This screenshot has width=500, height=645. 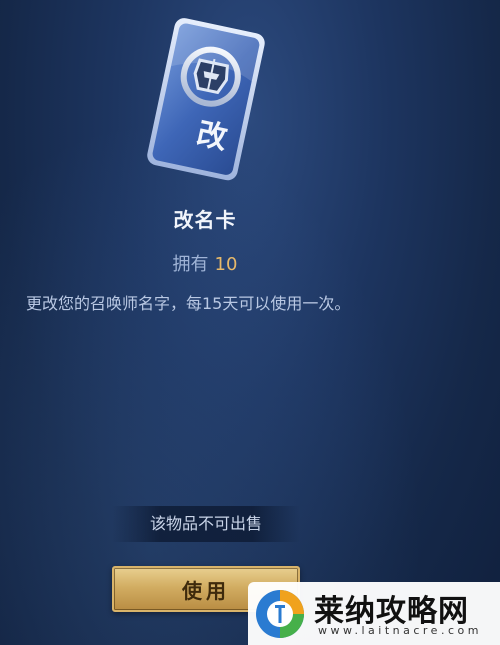 What do you see at coordinates (226, 264) in the screenshot?
I see `owned-count: 10` at bounding box center [226, 264].